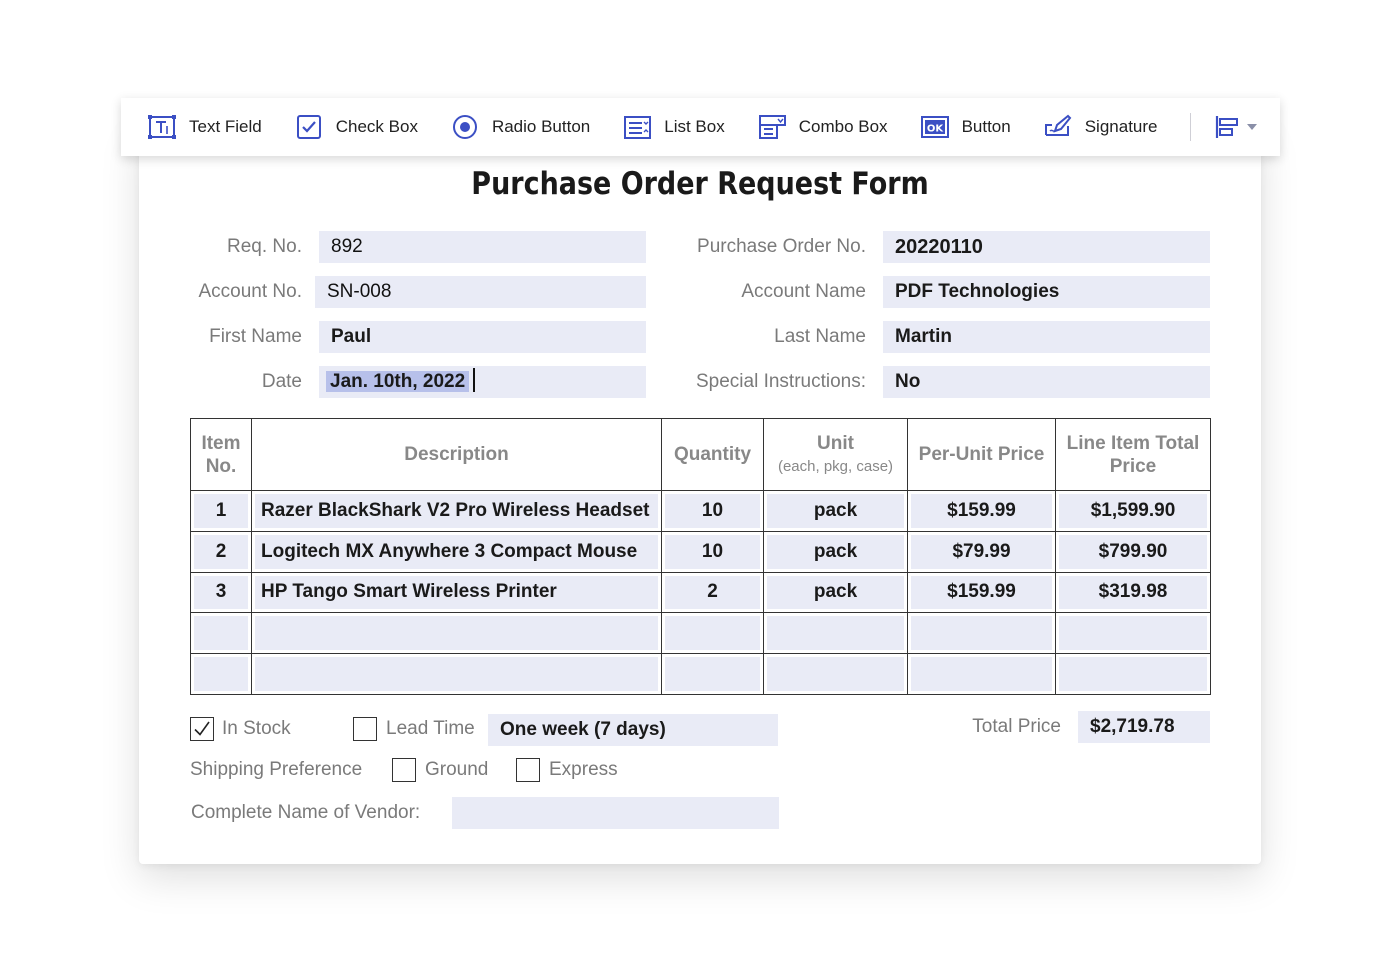  Describe the element at coordinates (250, 291) in the screenshot. I see `account-no-label: Account No.` at that location.